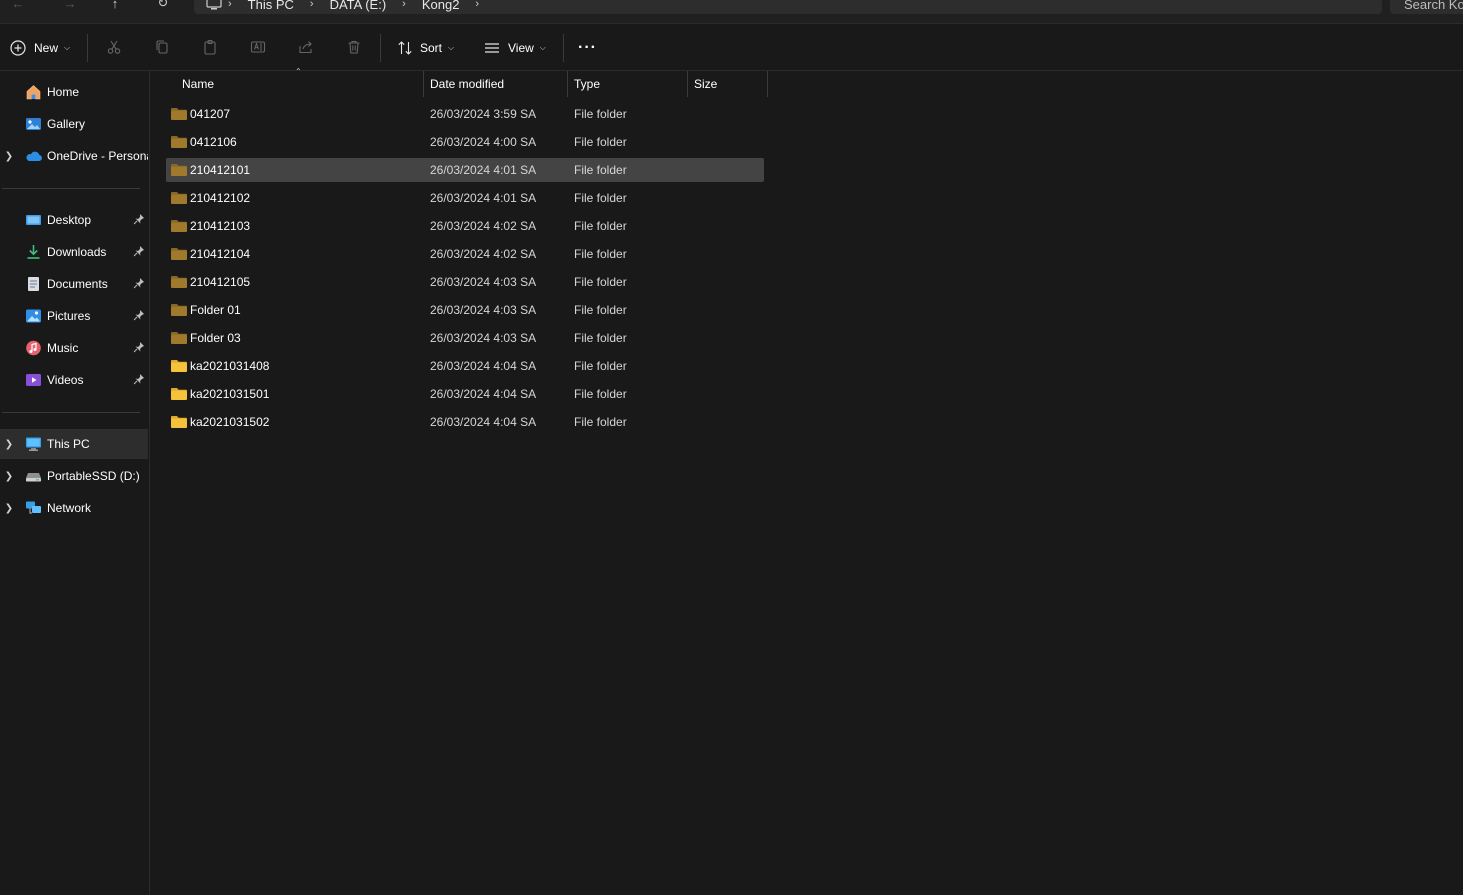 The image size is (1463, 895). What do you see at coordinates (465, 198) in the screenshot?
I see `table-row: 210412102 26/03/2024 4:01 SA File folder` at bounding box center [465, 198].